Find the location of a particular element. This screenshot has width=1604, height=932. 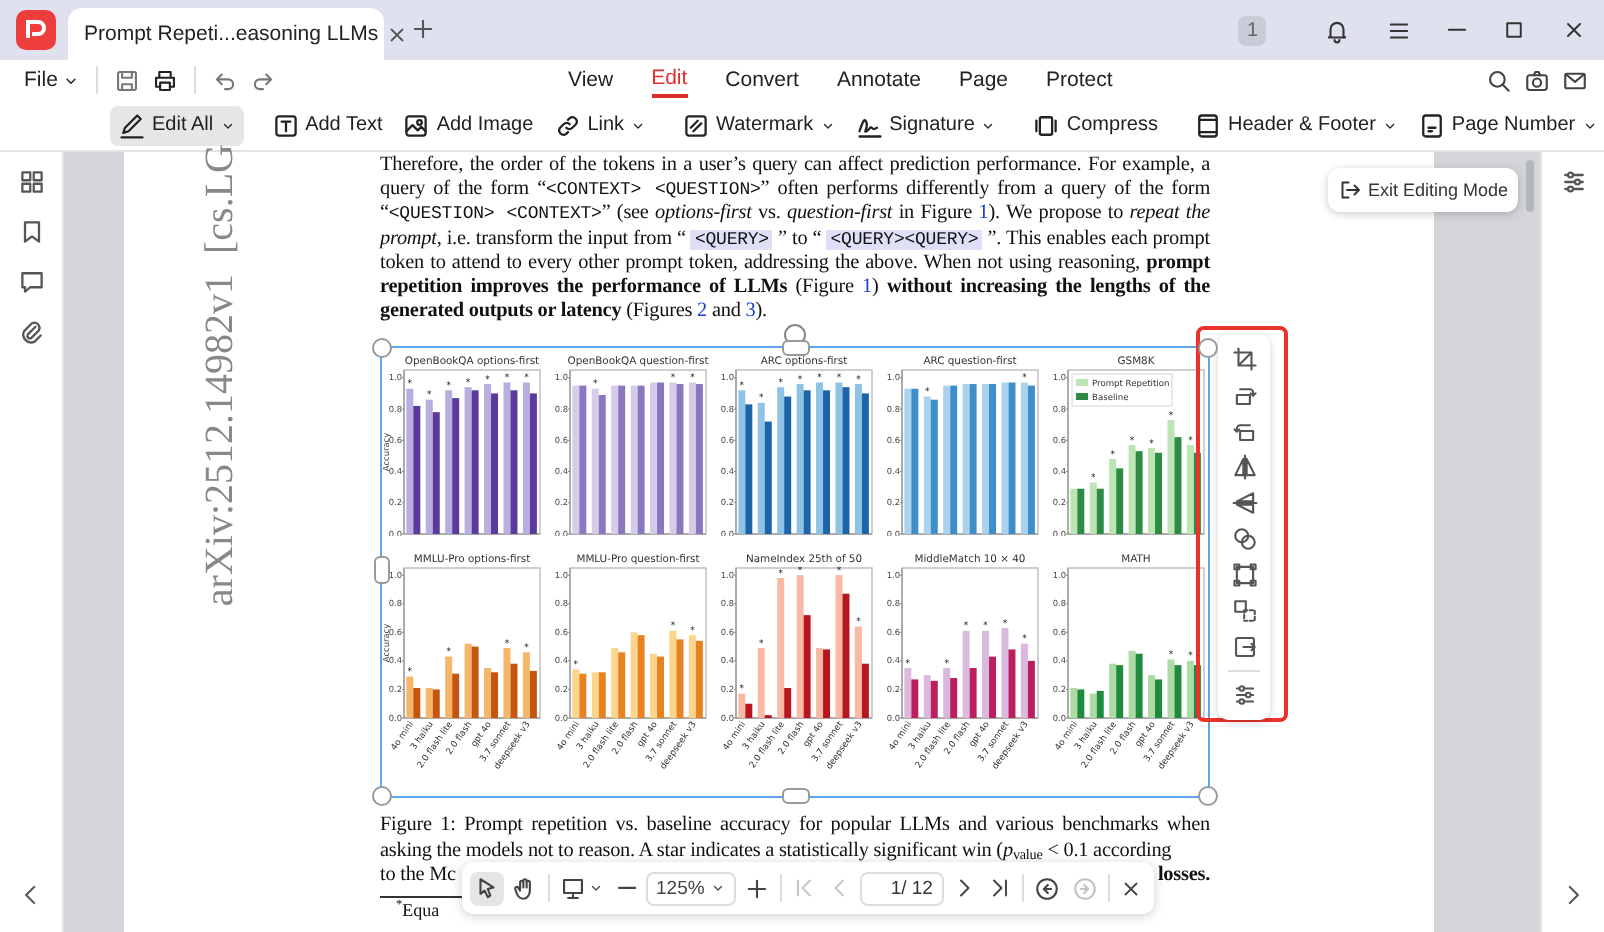

screenshot-button is located at coordinates (1537, 80).